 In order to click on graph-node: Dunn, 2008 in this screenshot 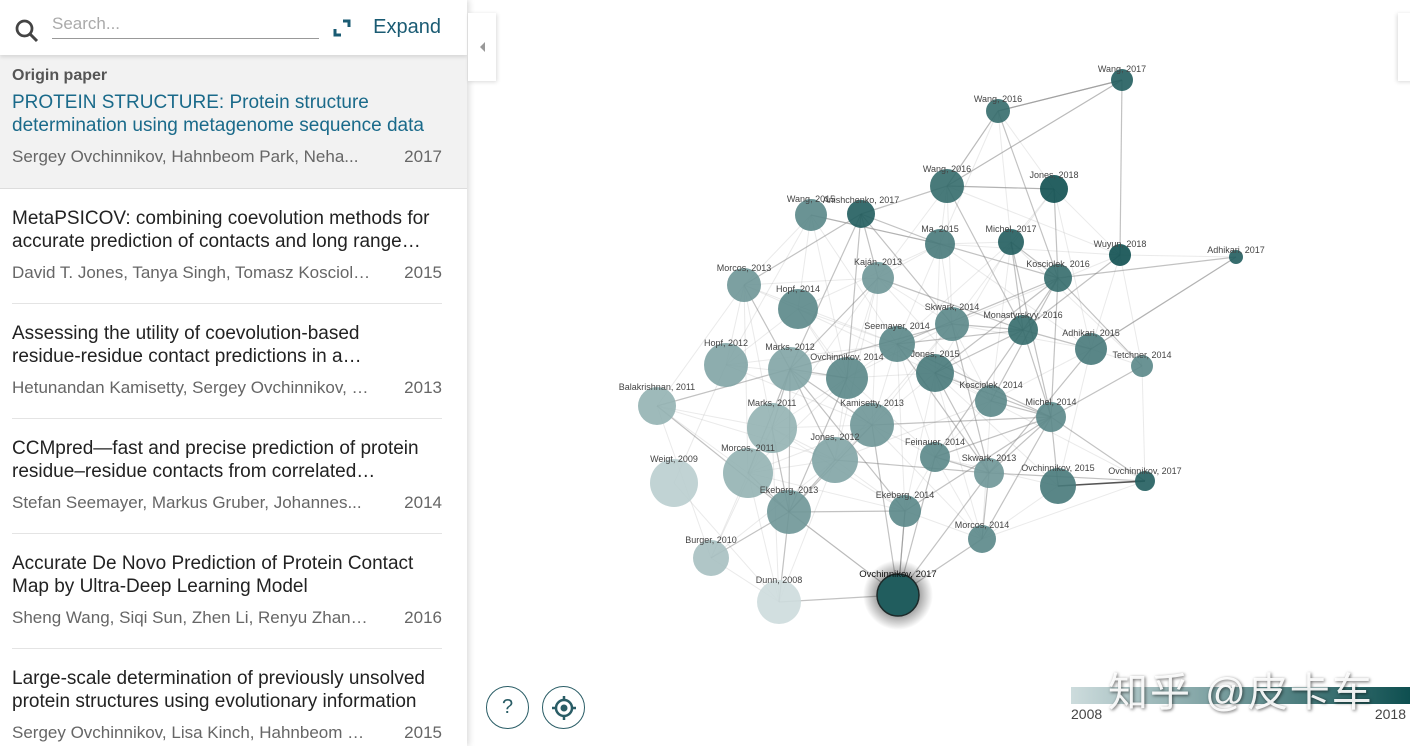, I will do `click(779, 599)`.